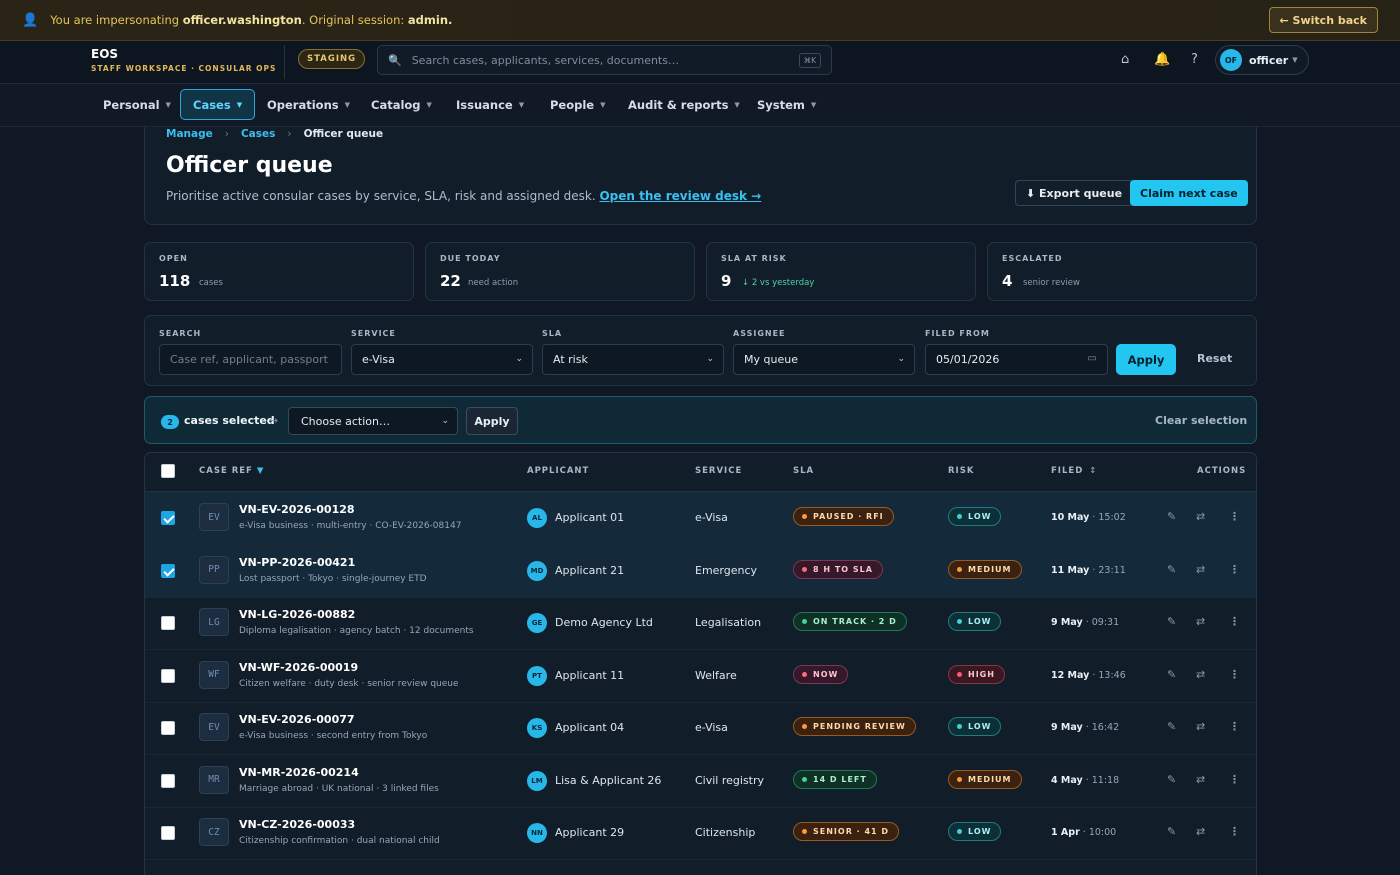 The image size is (1400, 875). I want to click on apply-filters-button: Apply, so click(1146, 359).